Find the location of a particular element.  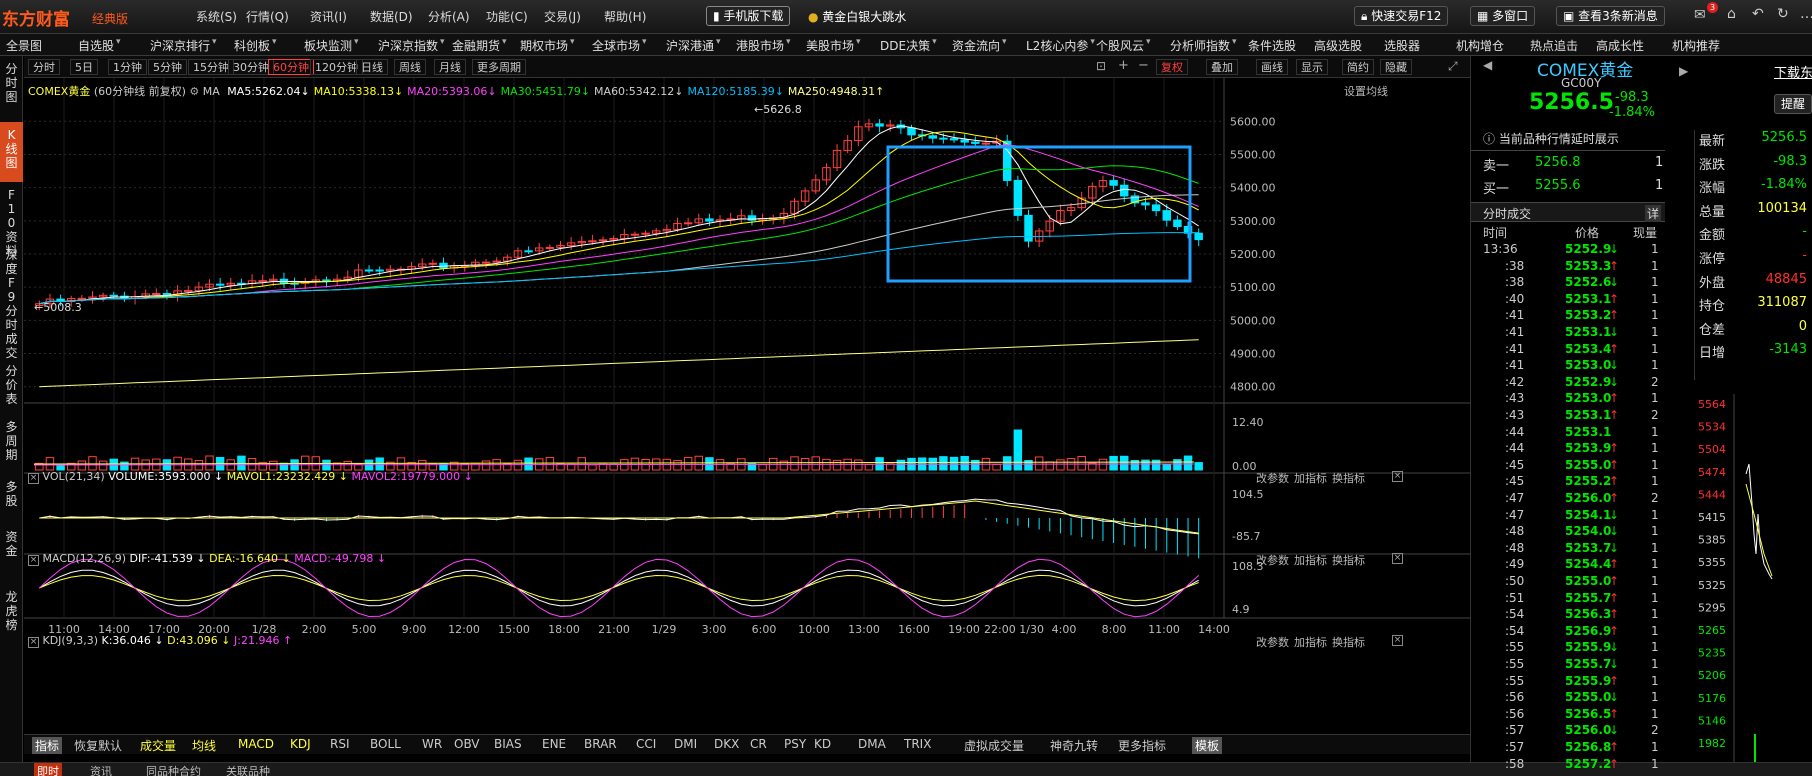

nav-item: 板块监测 ▾ is located at coordinates (331, 45).